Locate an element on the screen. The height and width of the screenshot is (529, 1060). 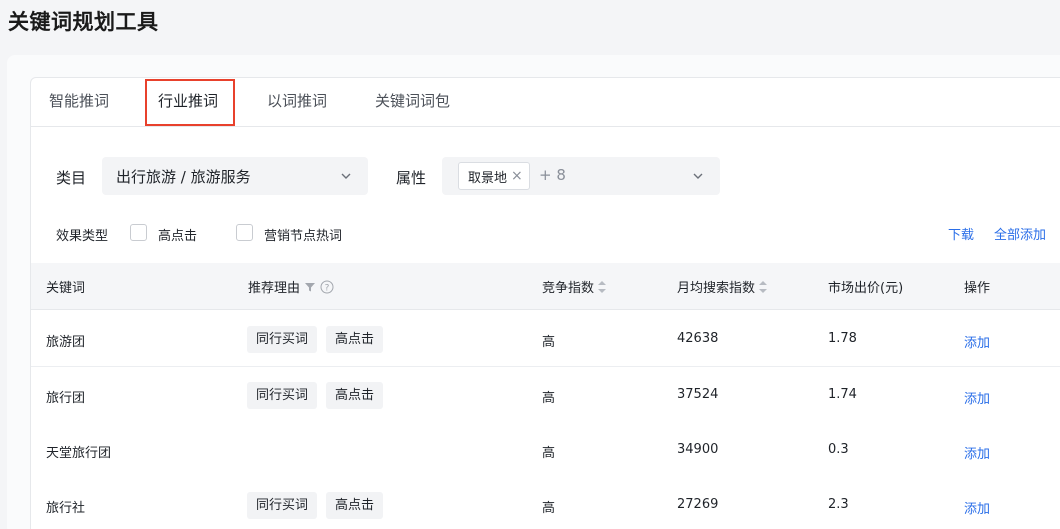
table-row: 旅游团 同行买词 高点击 高 42638 1.78 添加 is located at coordinates (545, 339).